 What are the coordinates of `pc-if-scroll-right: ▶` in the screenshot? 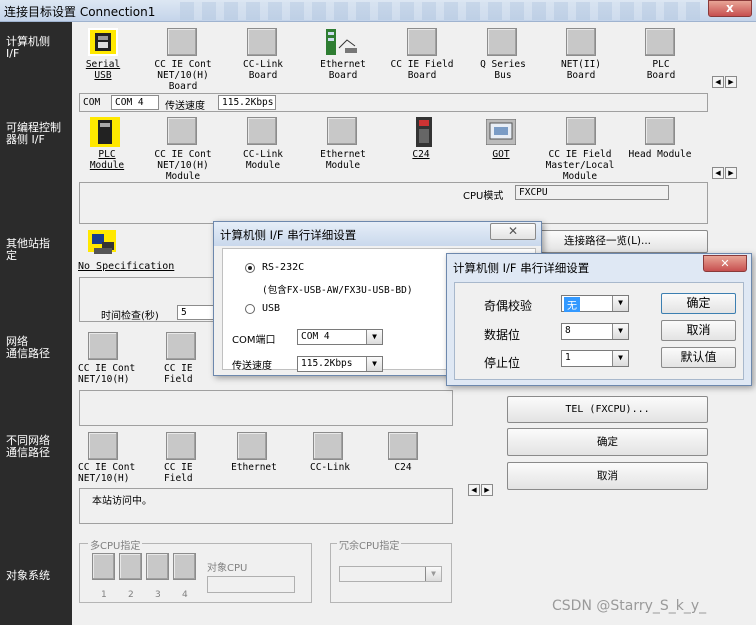 It's located at (731, 82).